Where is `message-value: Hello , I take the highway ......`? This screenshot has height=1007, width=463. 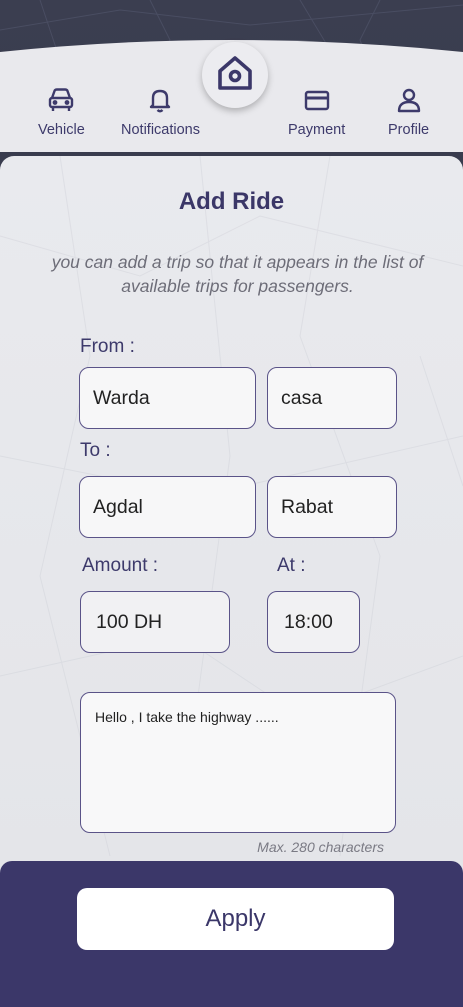 message-value: Hello , I take the highway ...... is located at coordinates (187, 717).